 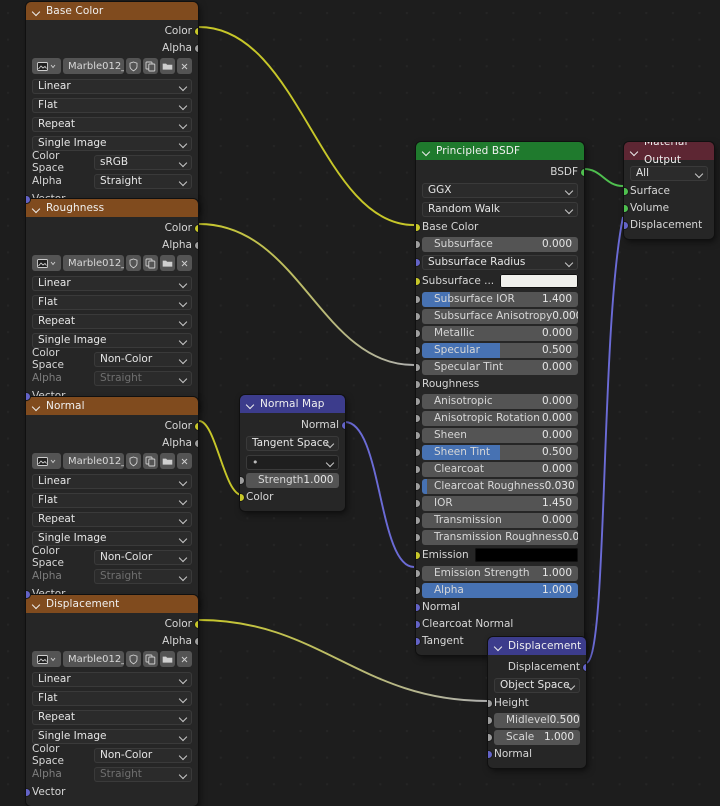 What do you see at coordinates (537, 685) in the screenshot?
I see `space-dropdown: Object Space` at bounding box center [537, 685].